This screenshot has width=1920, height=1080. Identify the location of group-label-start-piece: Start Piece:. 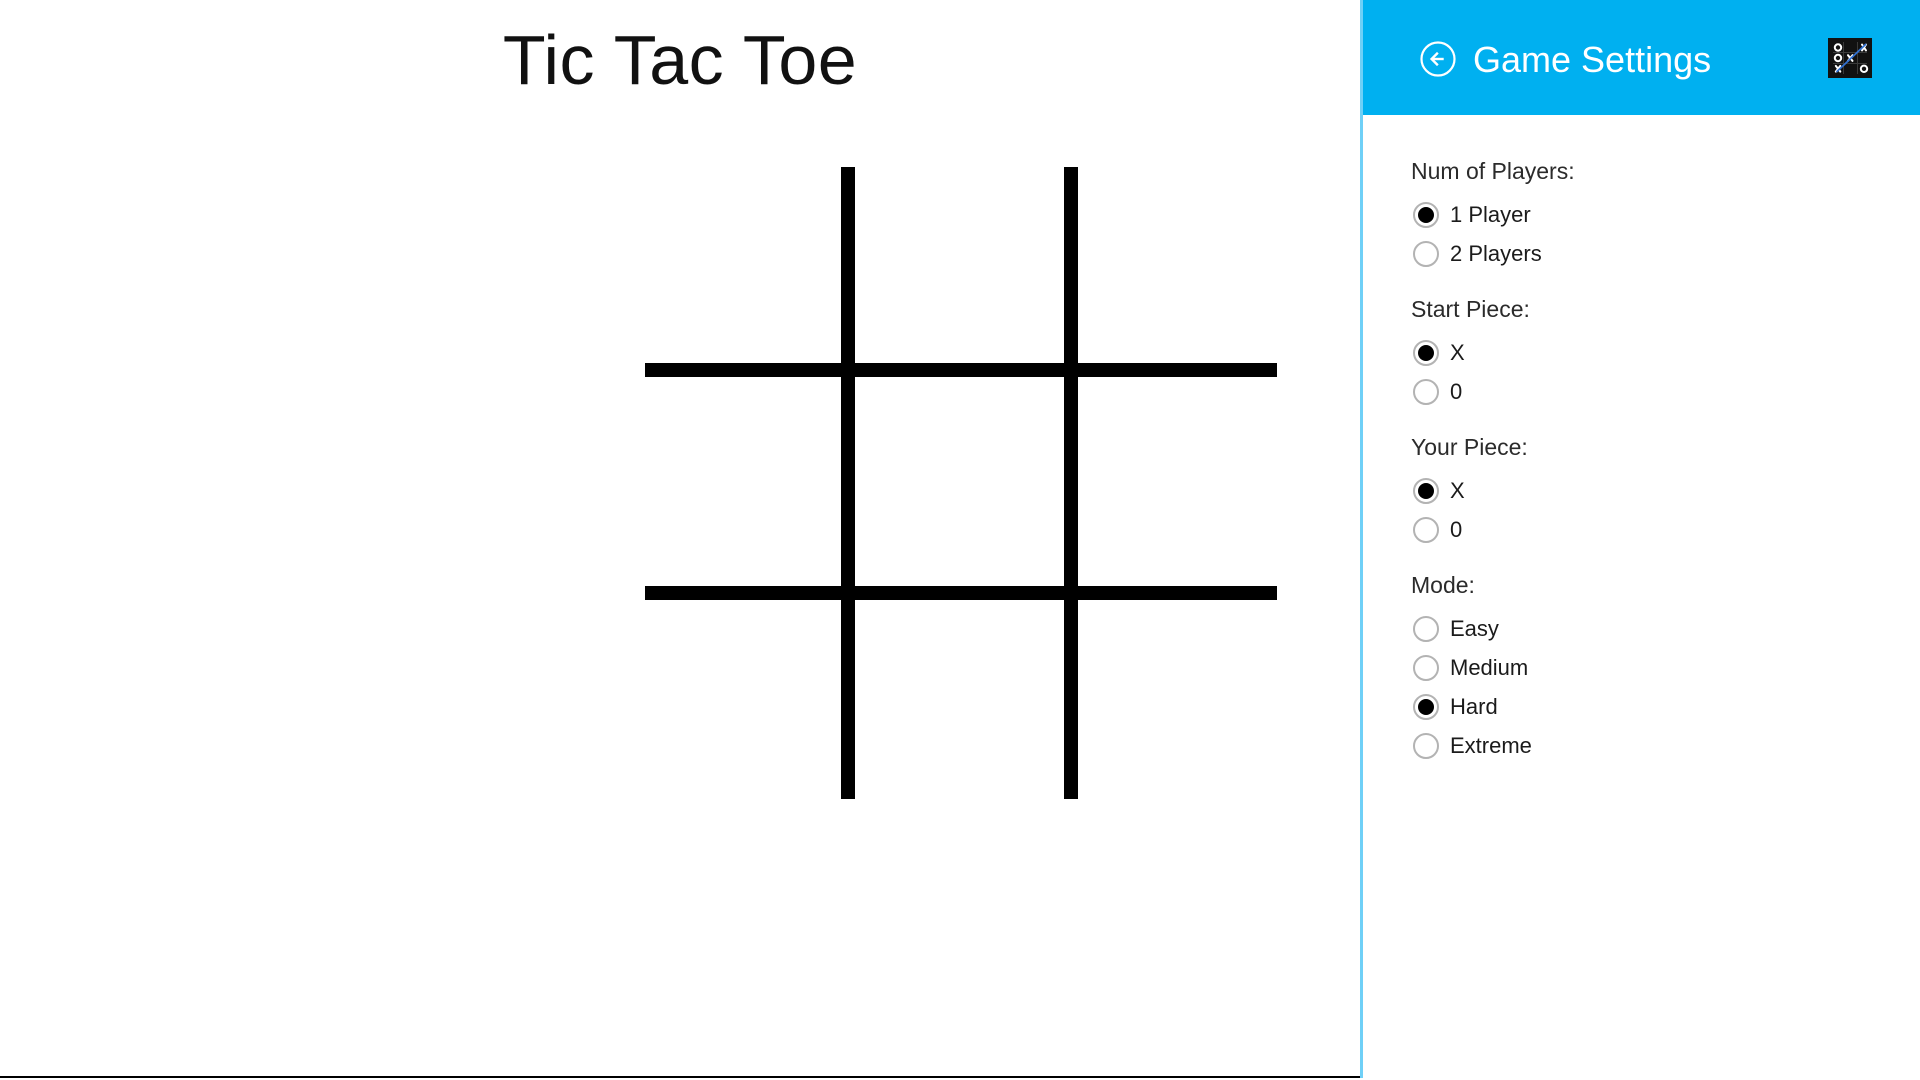
(1470, 309).